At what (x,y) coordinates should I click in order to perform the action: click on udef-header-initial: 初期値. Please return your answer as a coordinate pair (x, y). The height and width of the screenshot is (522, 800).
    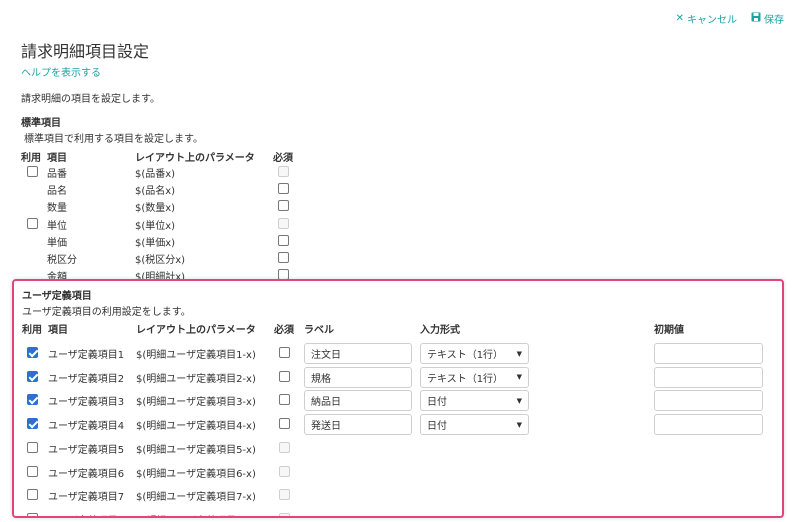
    Looking at the image, I should click on (669, 330).